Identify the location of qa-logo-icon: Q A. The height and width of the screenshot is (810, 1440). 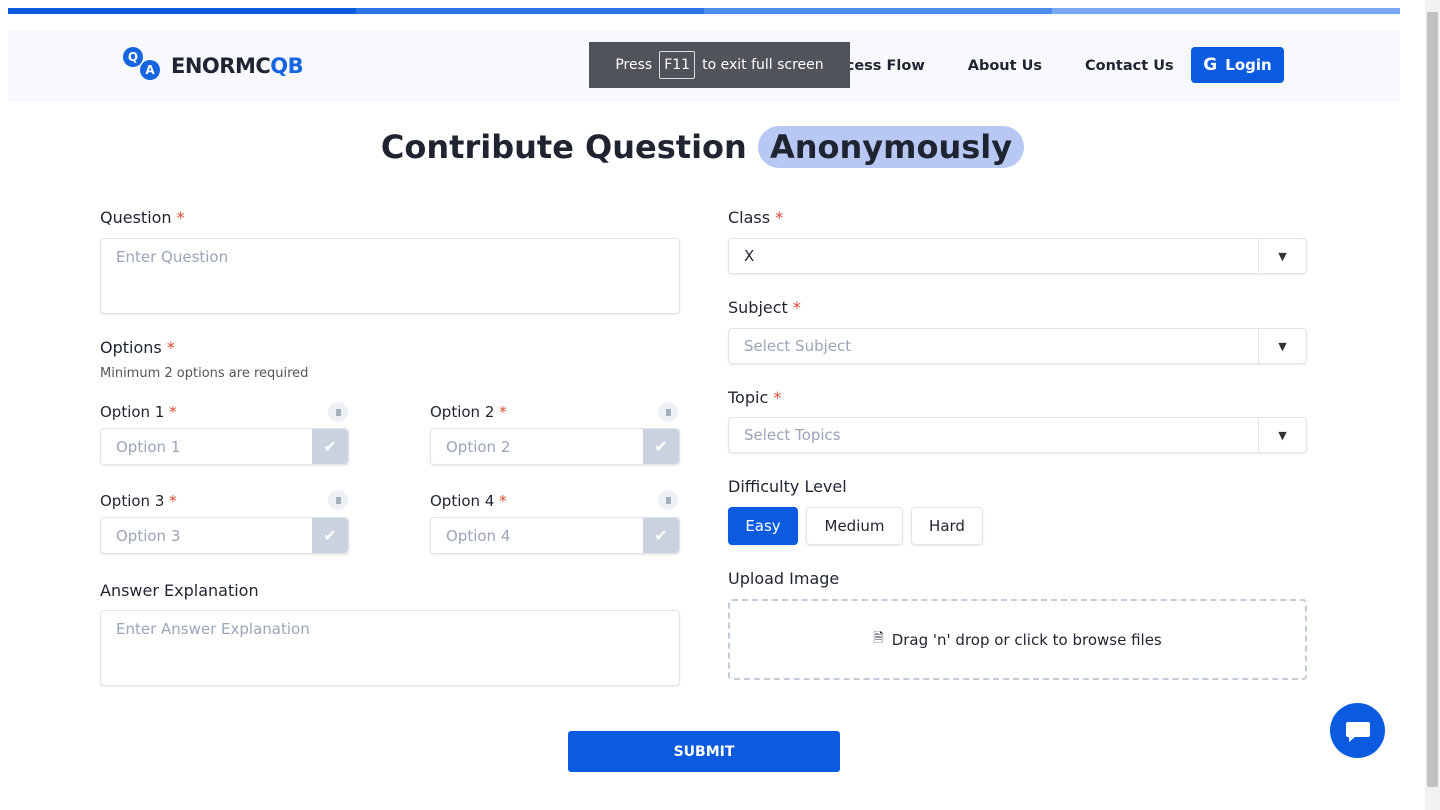
(144, 66).